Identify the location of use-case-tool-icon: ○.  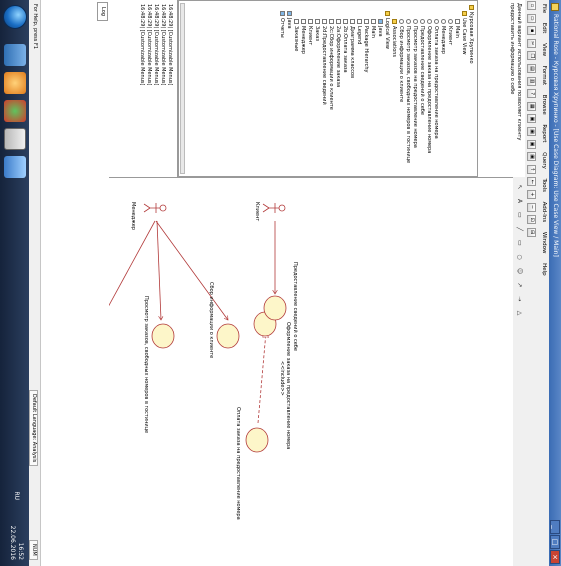
(519, 257).